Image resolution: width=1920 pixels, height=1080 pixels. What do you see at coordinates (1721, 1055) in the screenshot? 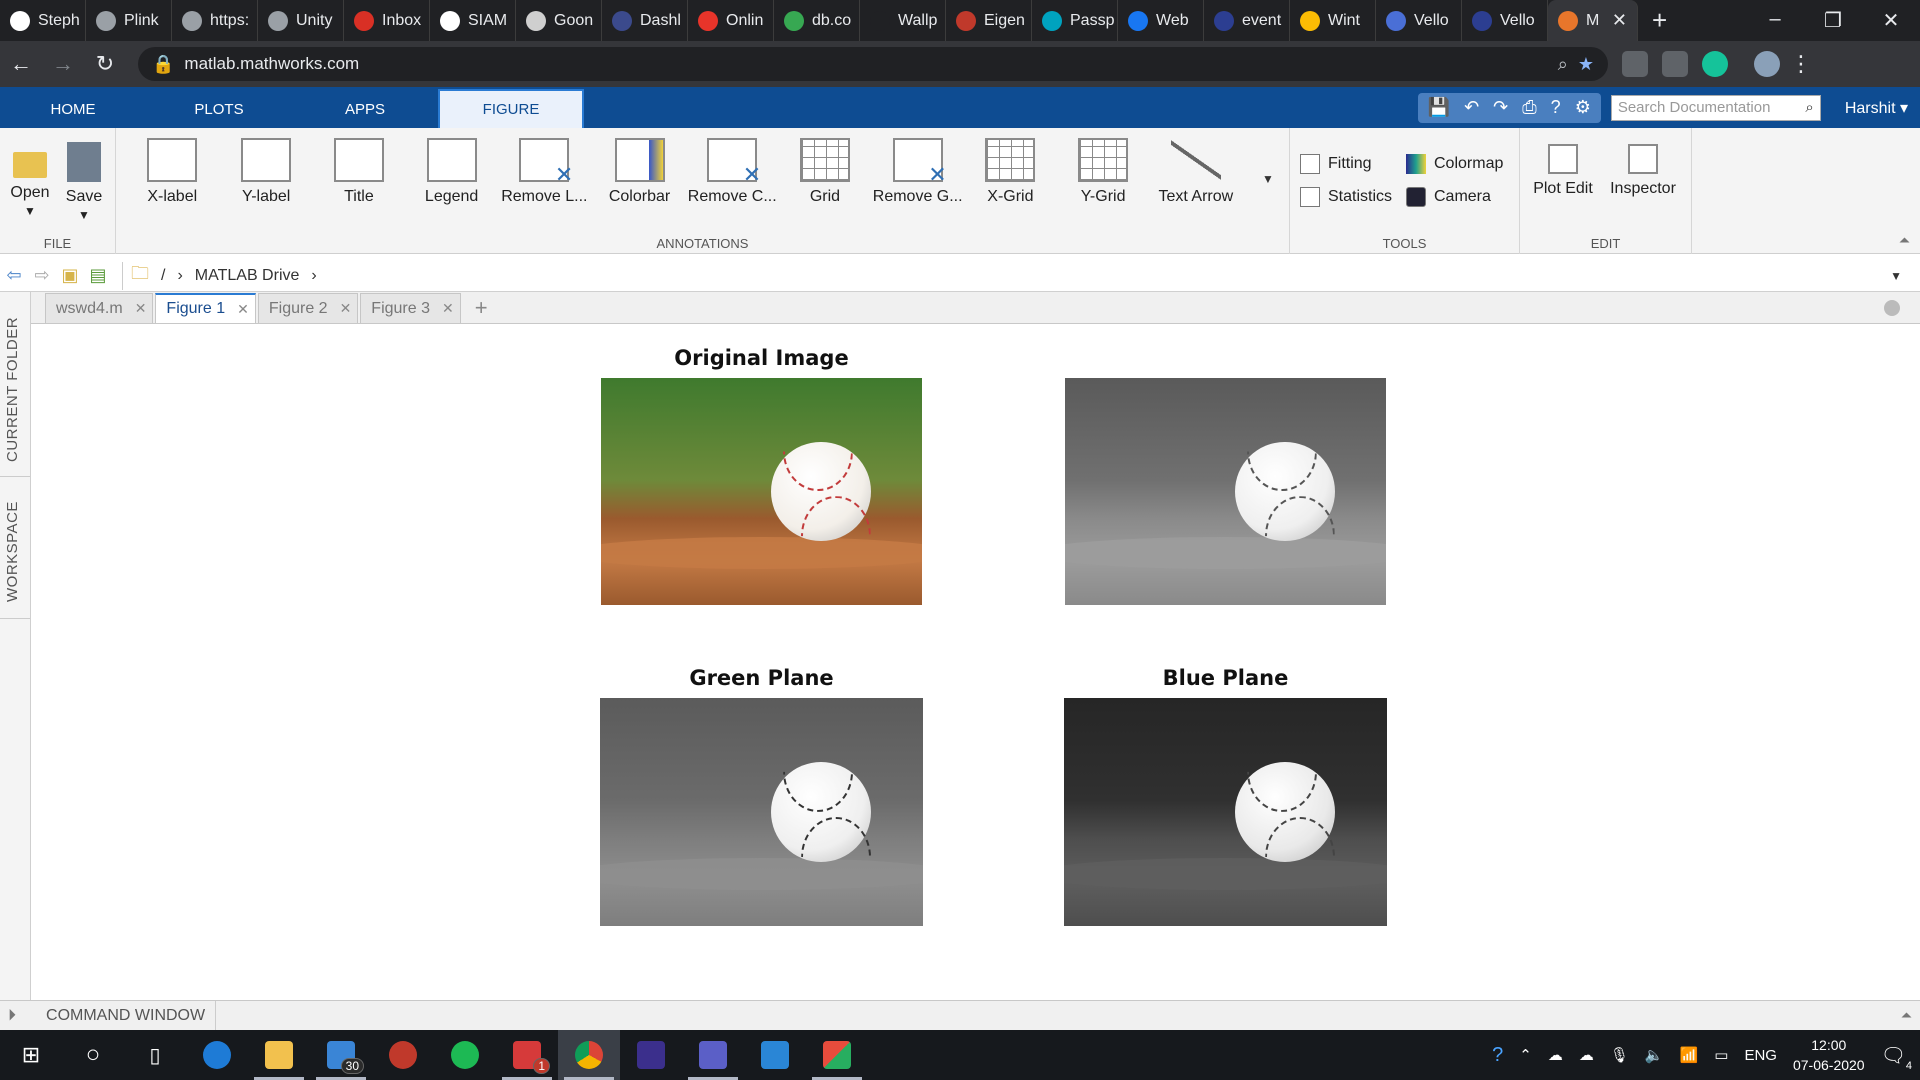
I see `battery-icon: ▭` at bounding box center [1721, 1055].